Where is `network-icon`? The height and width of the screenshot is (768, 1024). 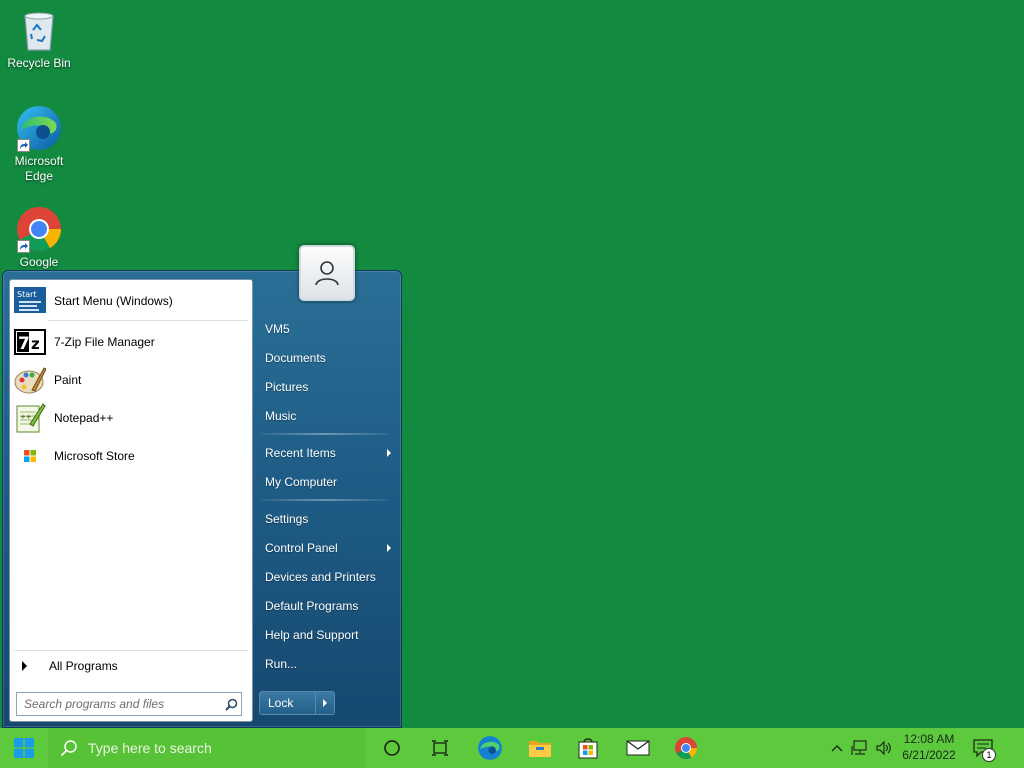 network-icon is located at coordinates (859, 747).